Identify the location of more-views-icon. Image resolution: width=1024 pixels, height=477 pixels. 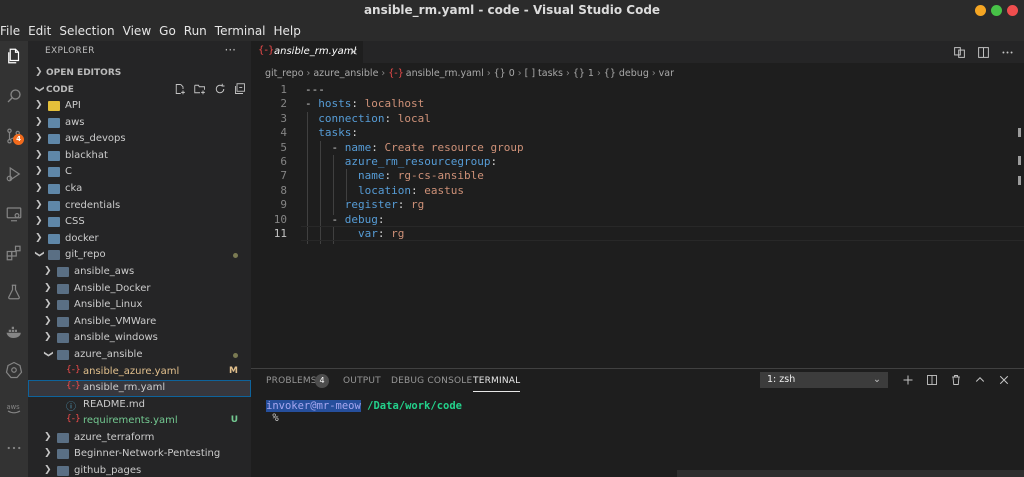
(14, 448).